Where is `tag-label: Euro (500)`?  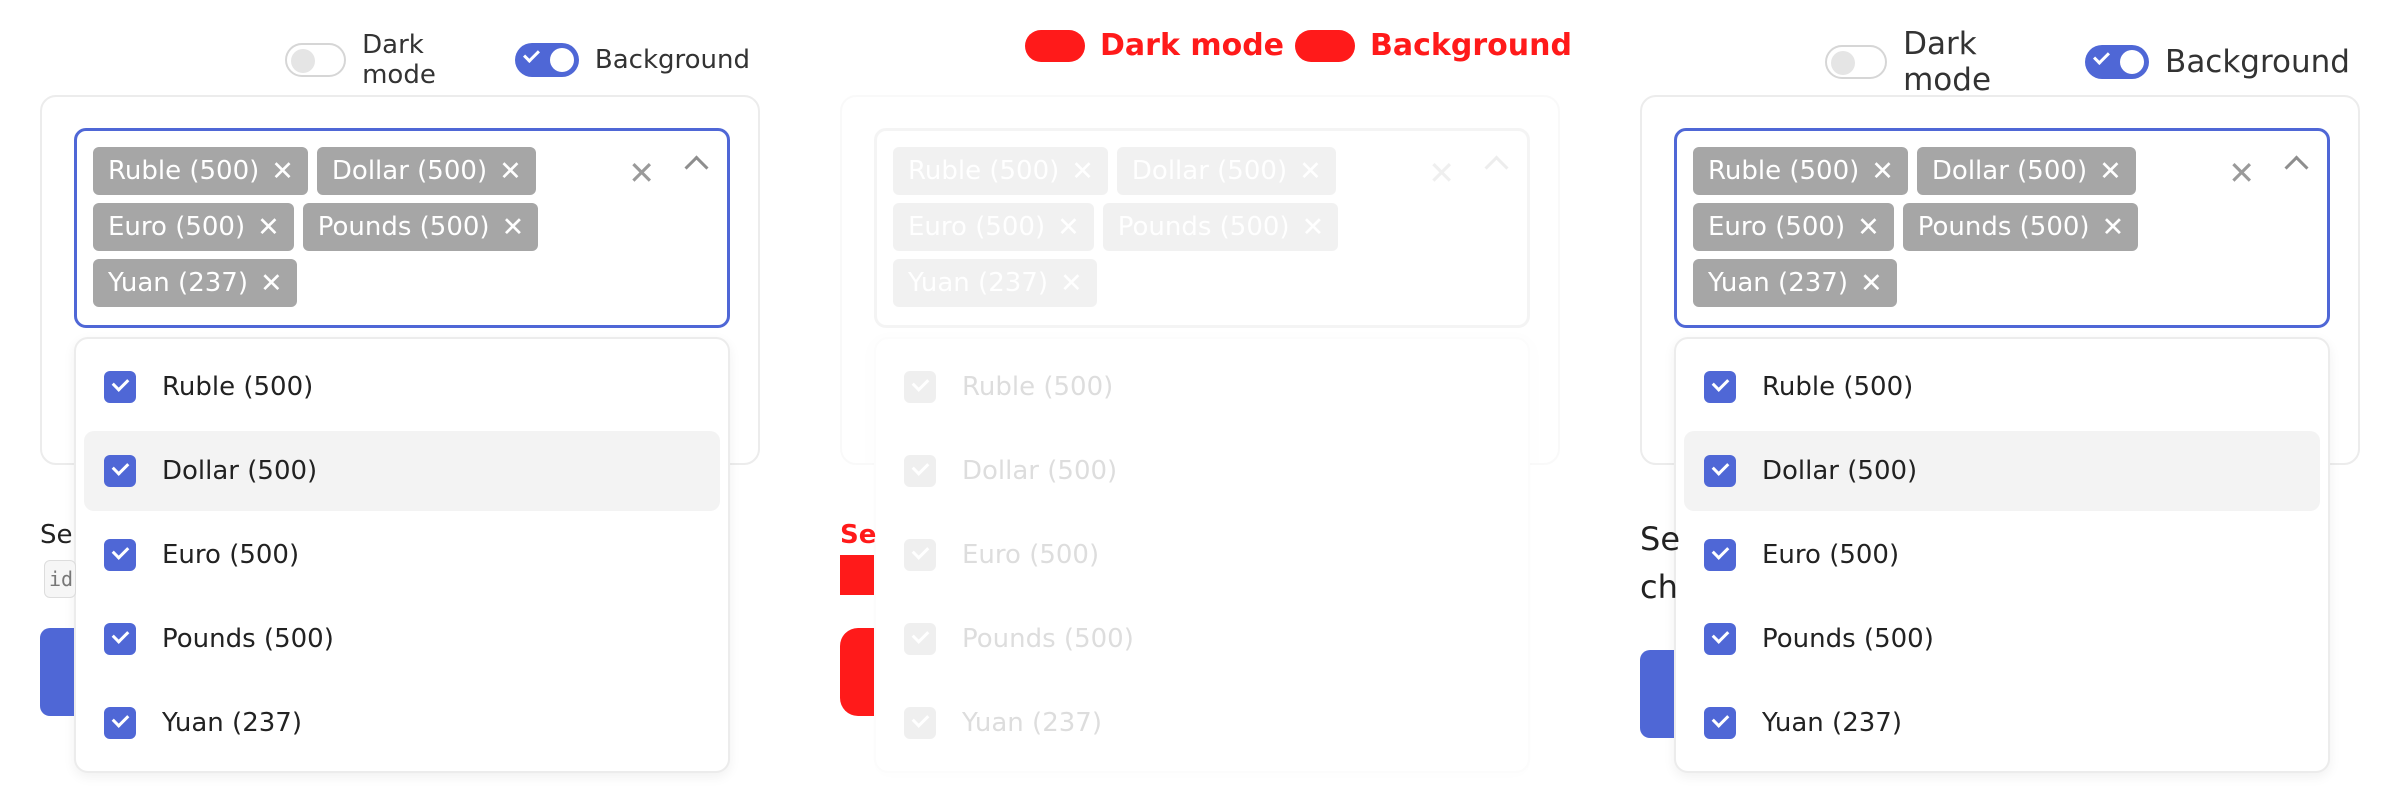
tag-label: Euro (500) is located at coordinates (977, 227).